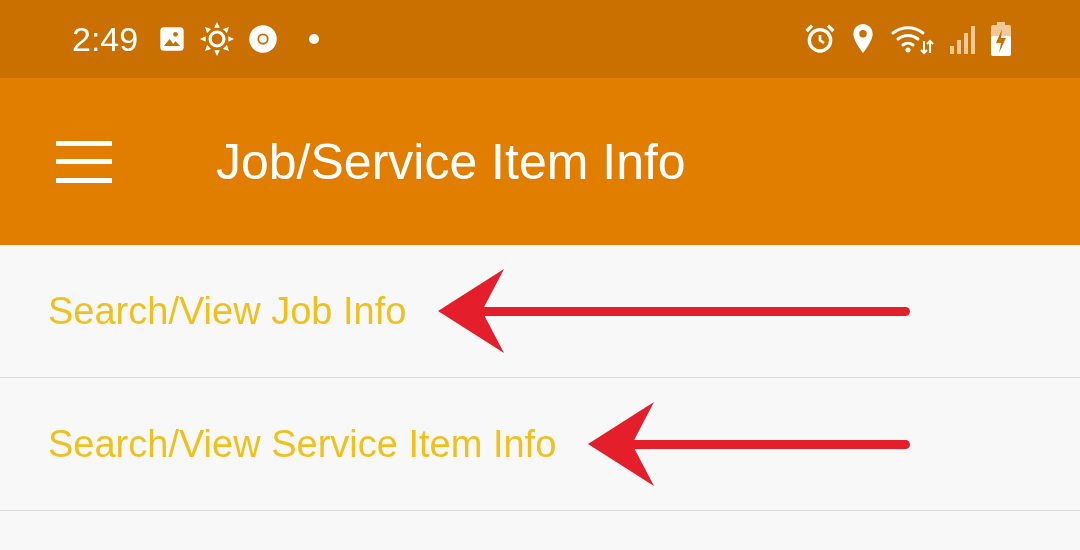 The width and height of the screenshot is (1080, 550). Describe the element at coordinates (302, 444) in the screenshot. I see `menu-item: Search/View Service Item Info` at that location.